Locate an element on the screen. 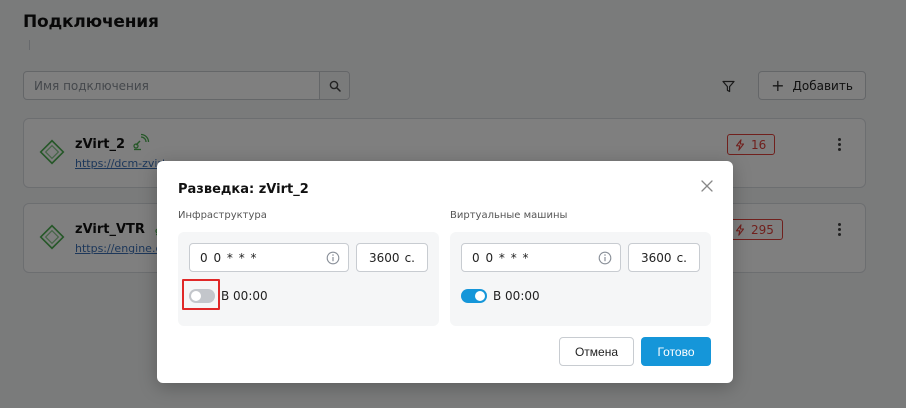 This screenshot has width=906, height=408. infrastructure-label: Инфраструктура is located at coordinates (222, 215).